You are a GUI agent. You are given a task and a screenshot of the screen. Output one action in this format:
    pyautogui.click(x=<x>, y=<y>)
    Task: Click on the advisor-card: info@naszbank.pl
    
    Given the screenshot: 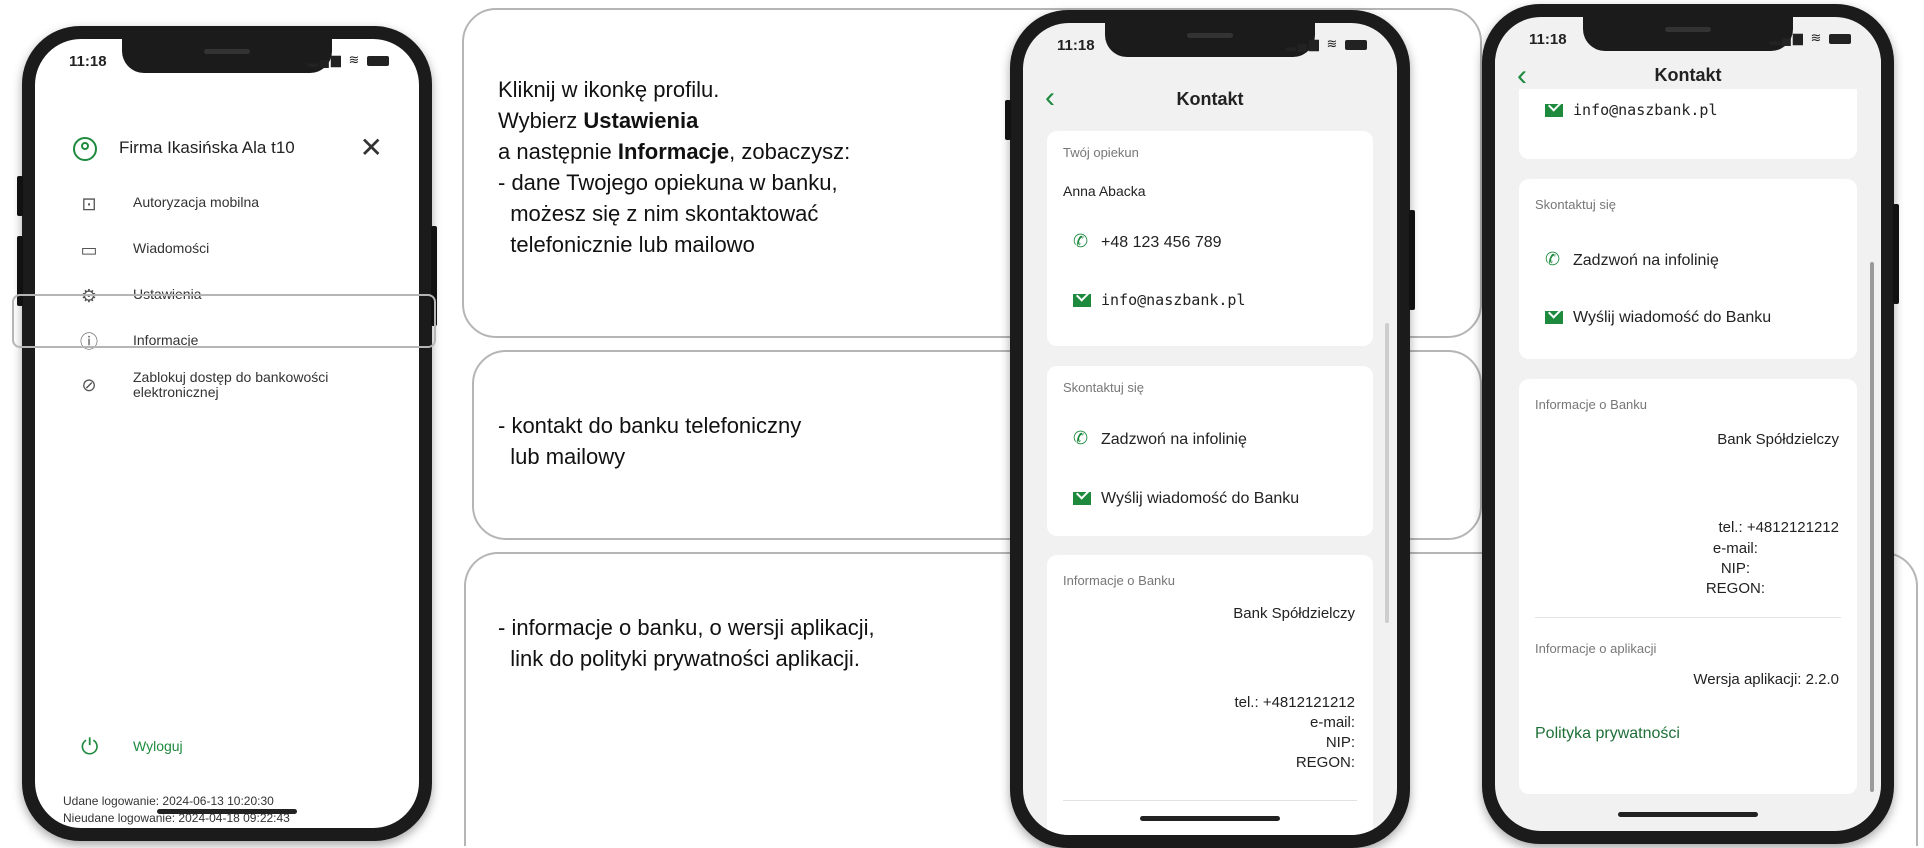 What is the action you would take?
    pyautogui.click(x=1688, y=124)
    